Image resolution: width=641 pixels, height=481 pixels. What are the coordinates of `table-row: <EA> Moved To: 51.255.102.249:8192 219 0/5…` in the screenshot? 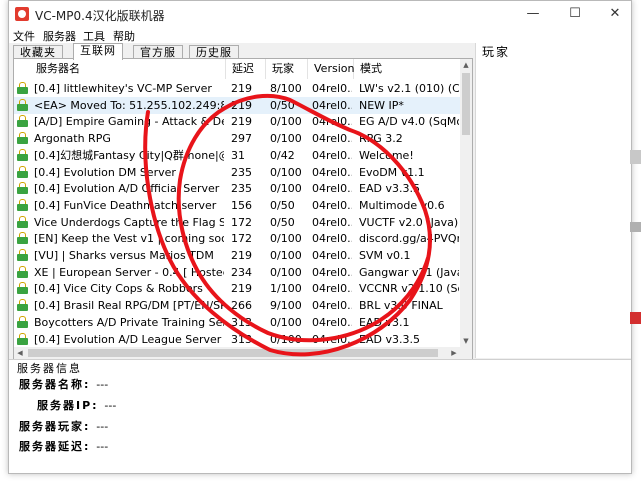 It's located at (237, 105).